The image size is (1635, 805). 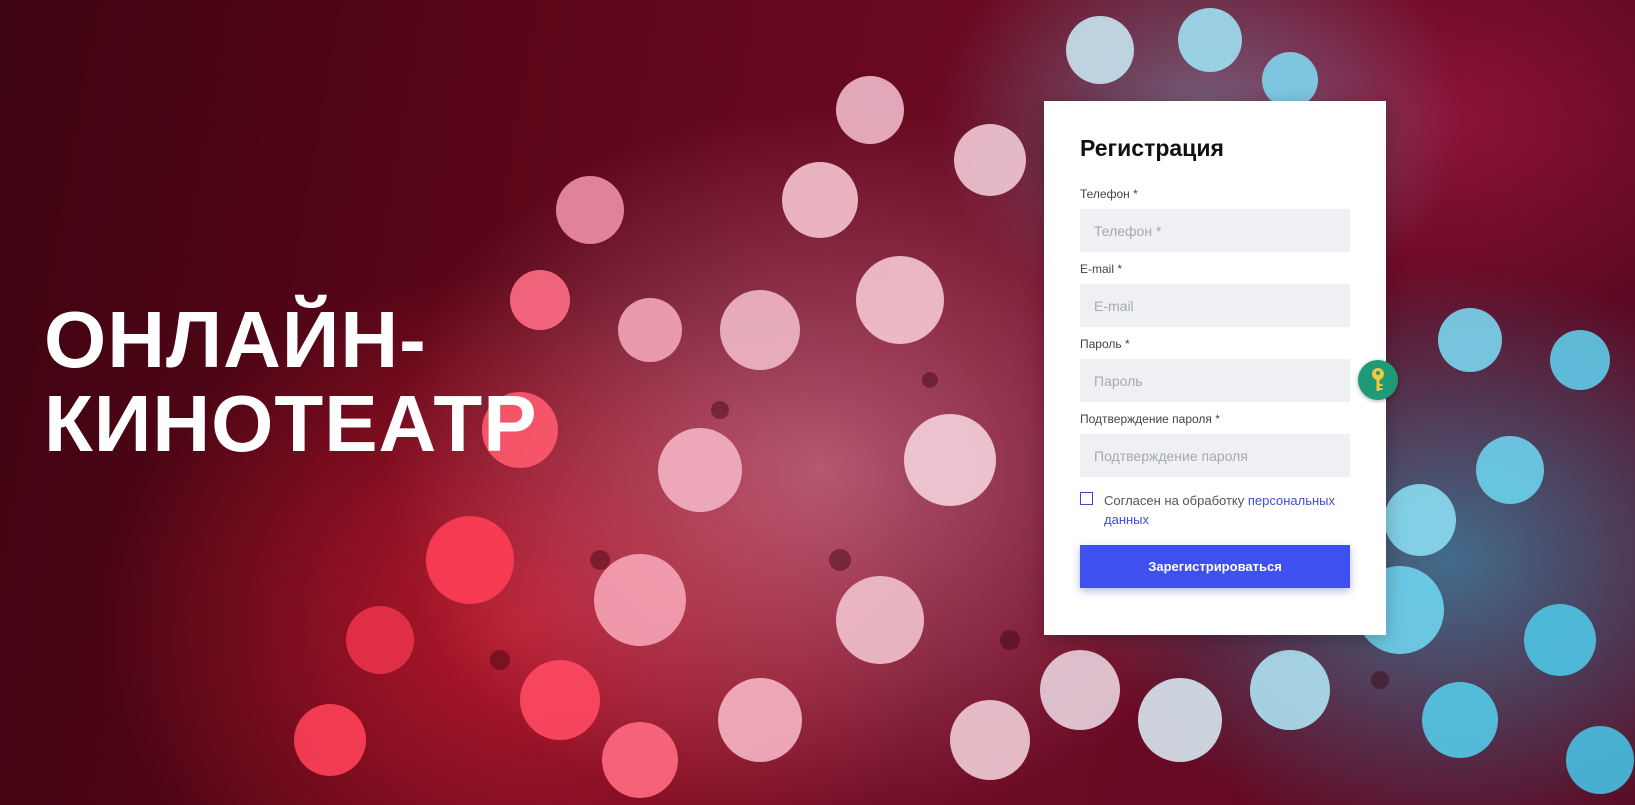 What do you see at coordinates (235, 339) in the screenshot?
I see `hero-title-line-1: ОНЛАЙН-` at bounding box center [235, 339].